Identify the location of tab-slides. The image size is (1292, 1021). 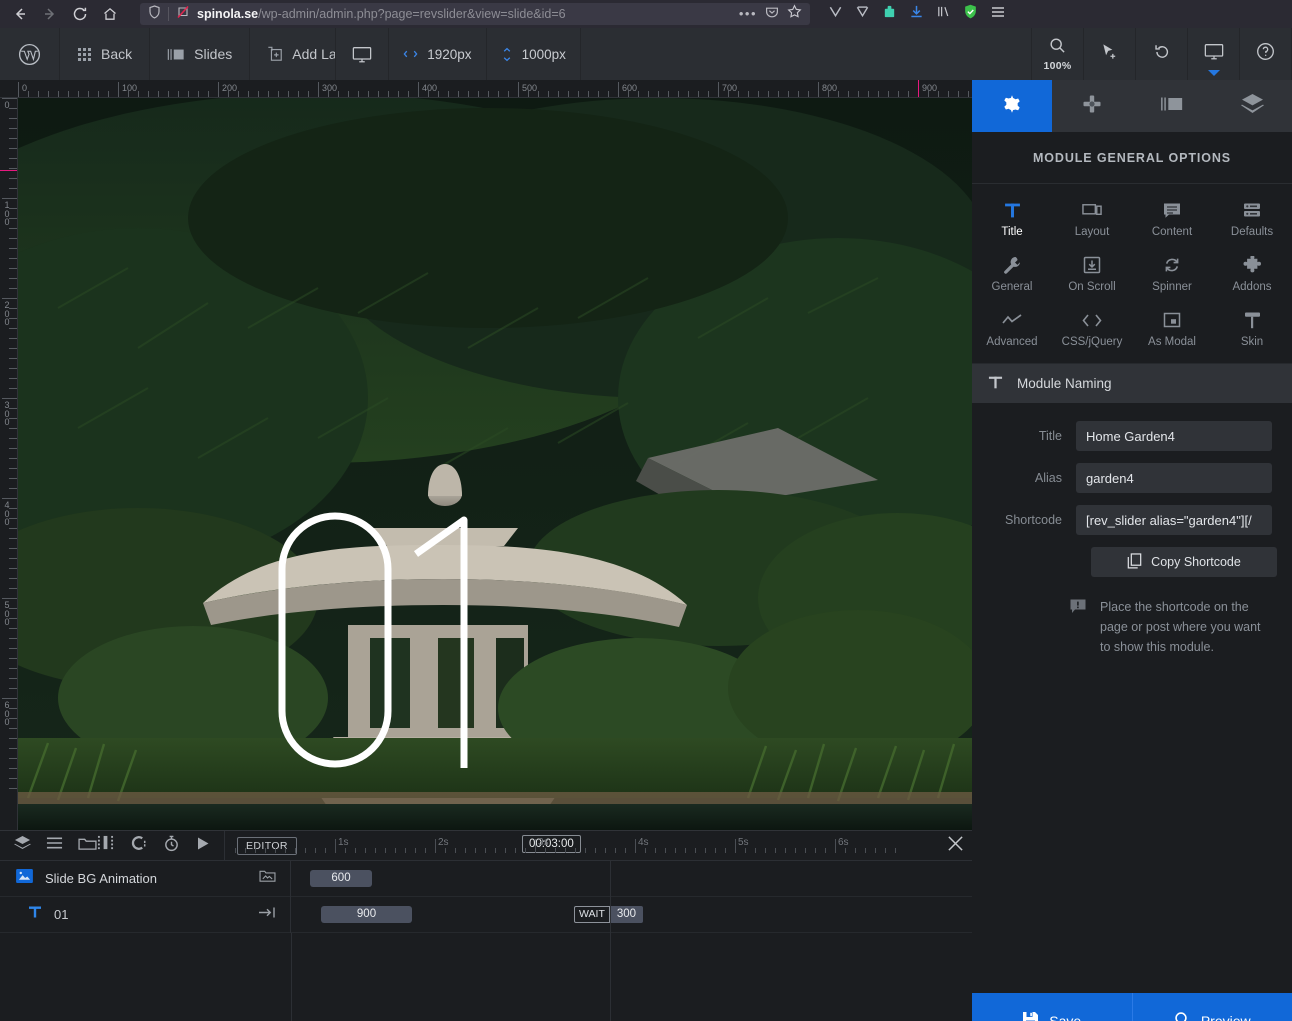
(1172, 106).